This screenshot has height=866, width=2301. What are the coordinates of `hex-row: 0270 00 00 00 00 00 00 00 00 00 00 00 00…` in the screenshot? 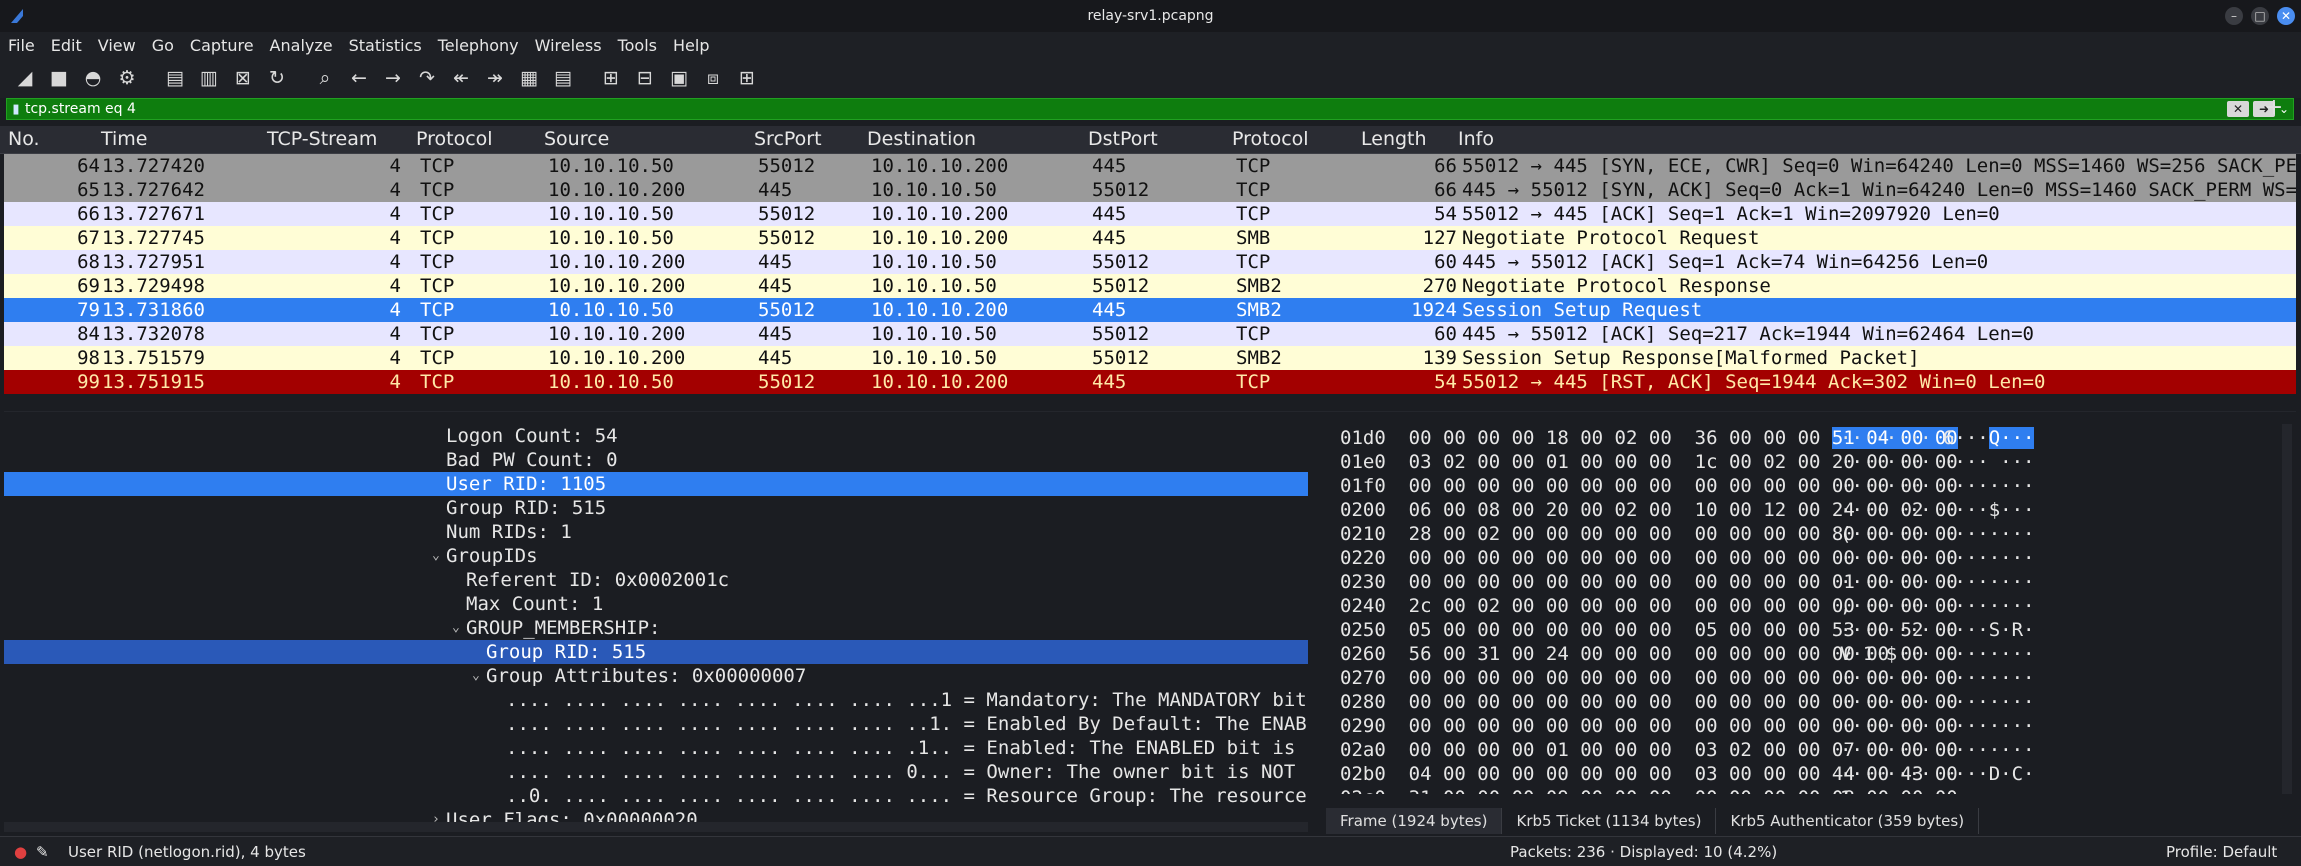 It's located at (1810, 678).